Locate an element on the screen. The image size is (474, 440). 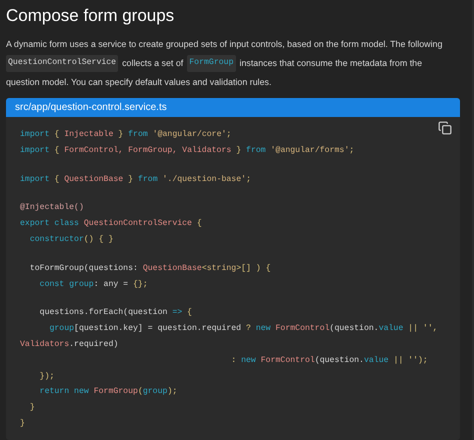
paragraph-text: A dynamic form uses a service to create grouped sets of input controls, based on the form model. The following is located at coordinates (224, 44).